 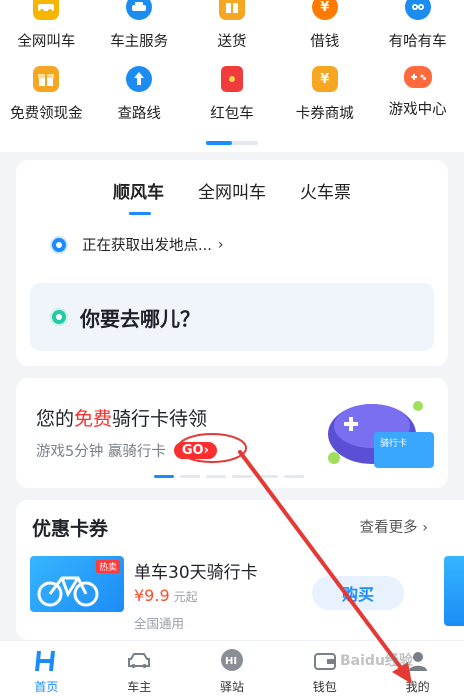 What do you see at coordinates (59, 244) in the screenshot?
I see `pickup-dot-icon` at bounding box center [59, 244].